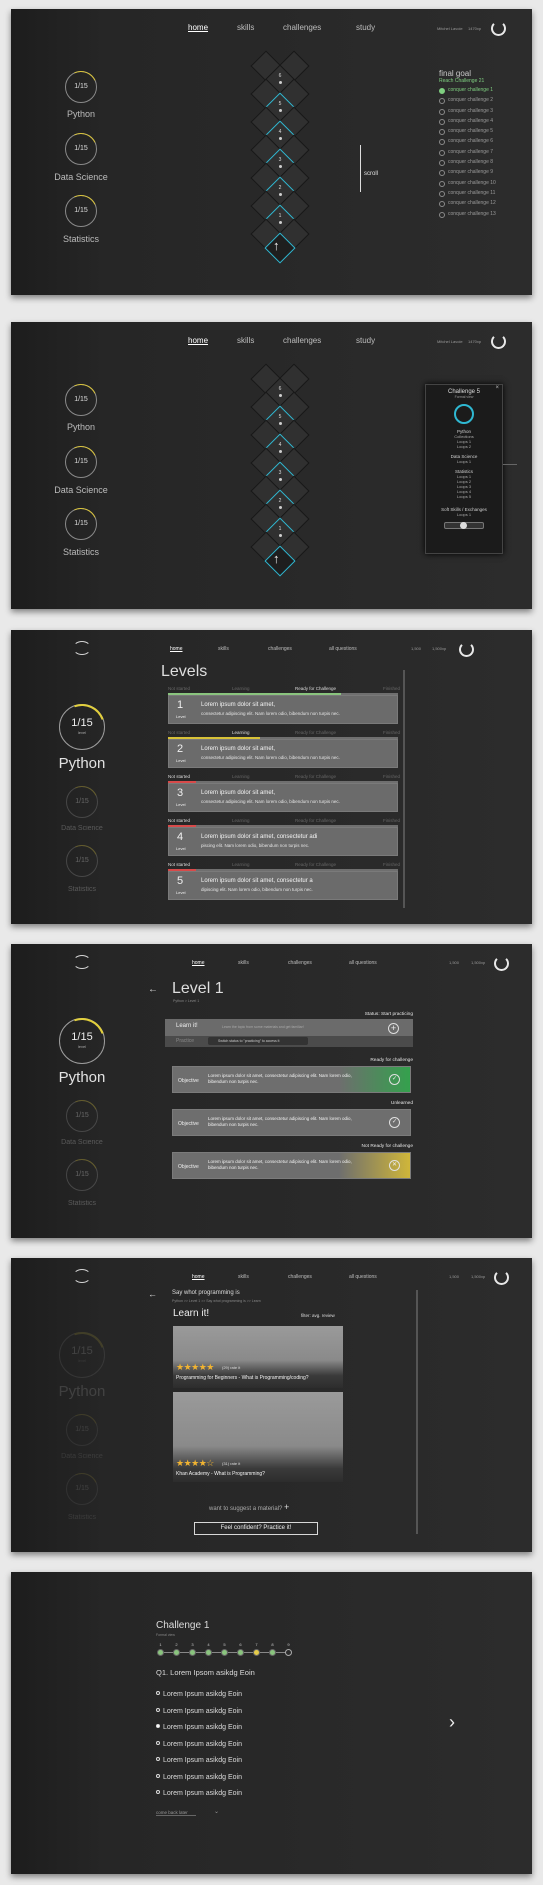 Image resolution: width=543 pixels, height=1885 pixels. What do you see at coordinates (231, 1463) in the screenshot?
I see `rating-count: (31) rate it` at bounding box center [231, 1463].